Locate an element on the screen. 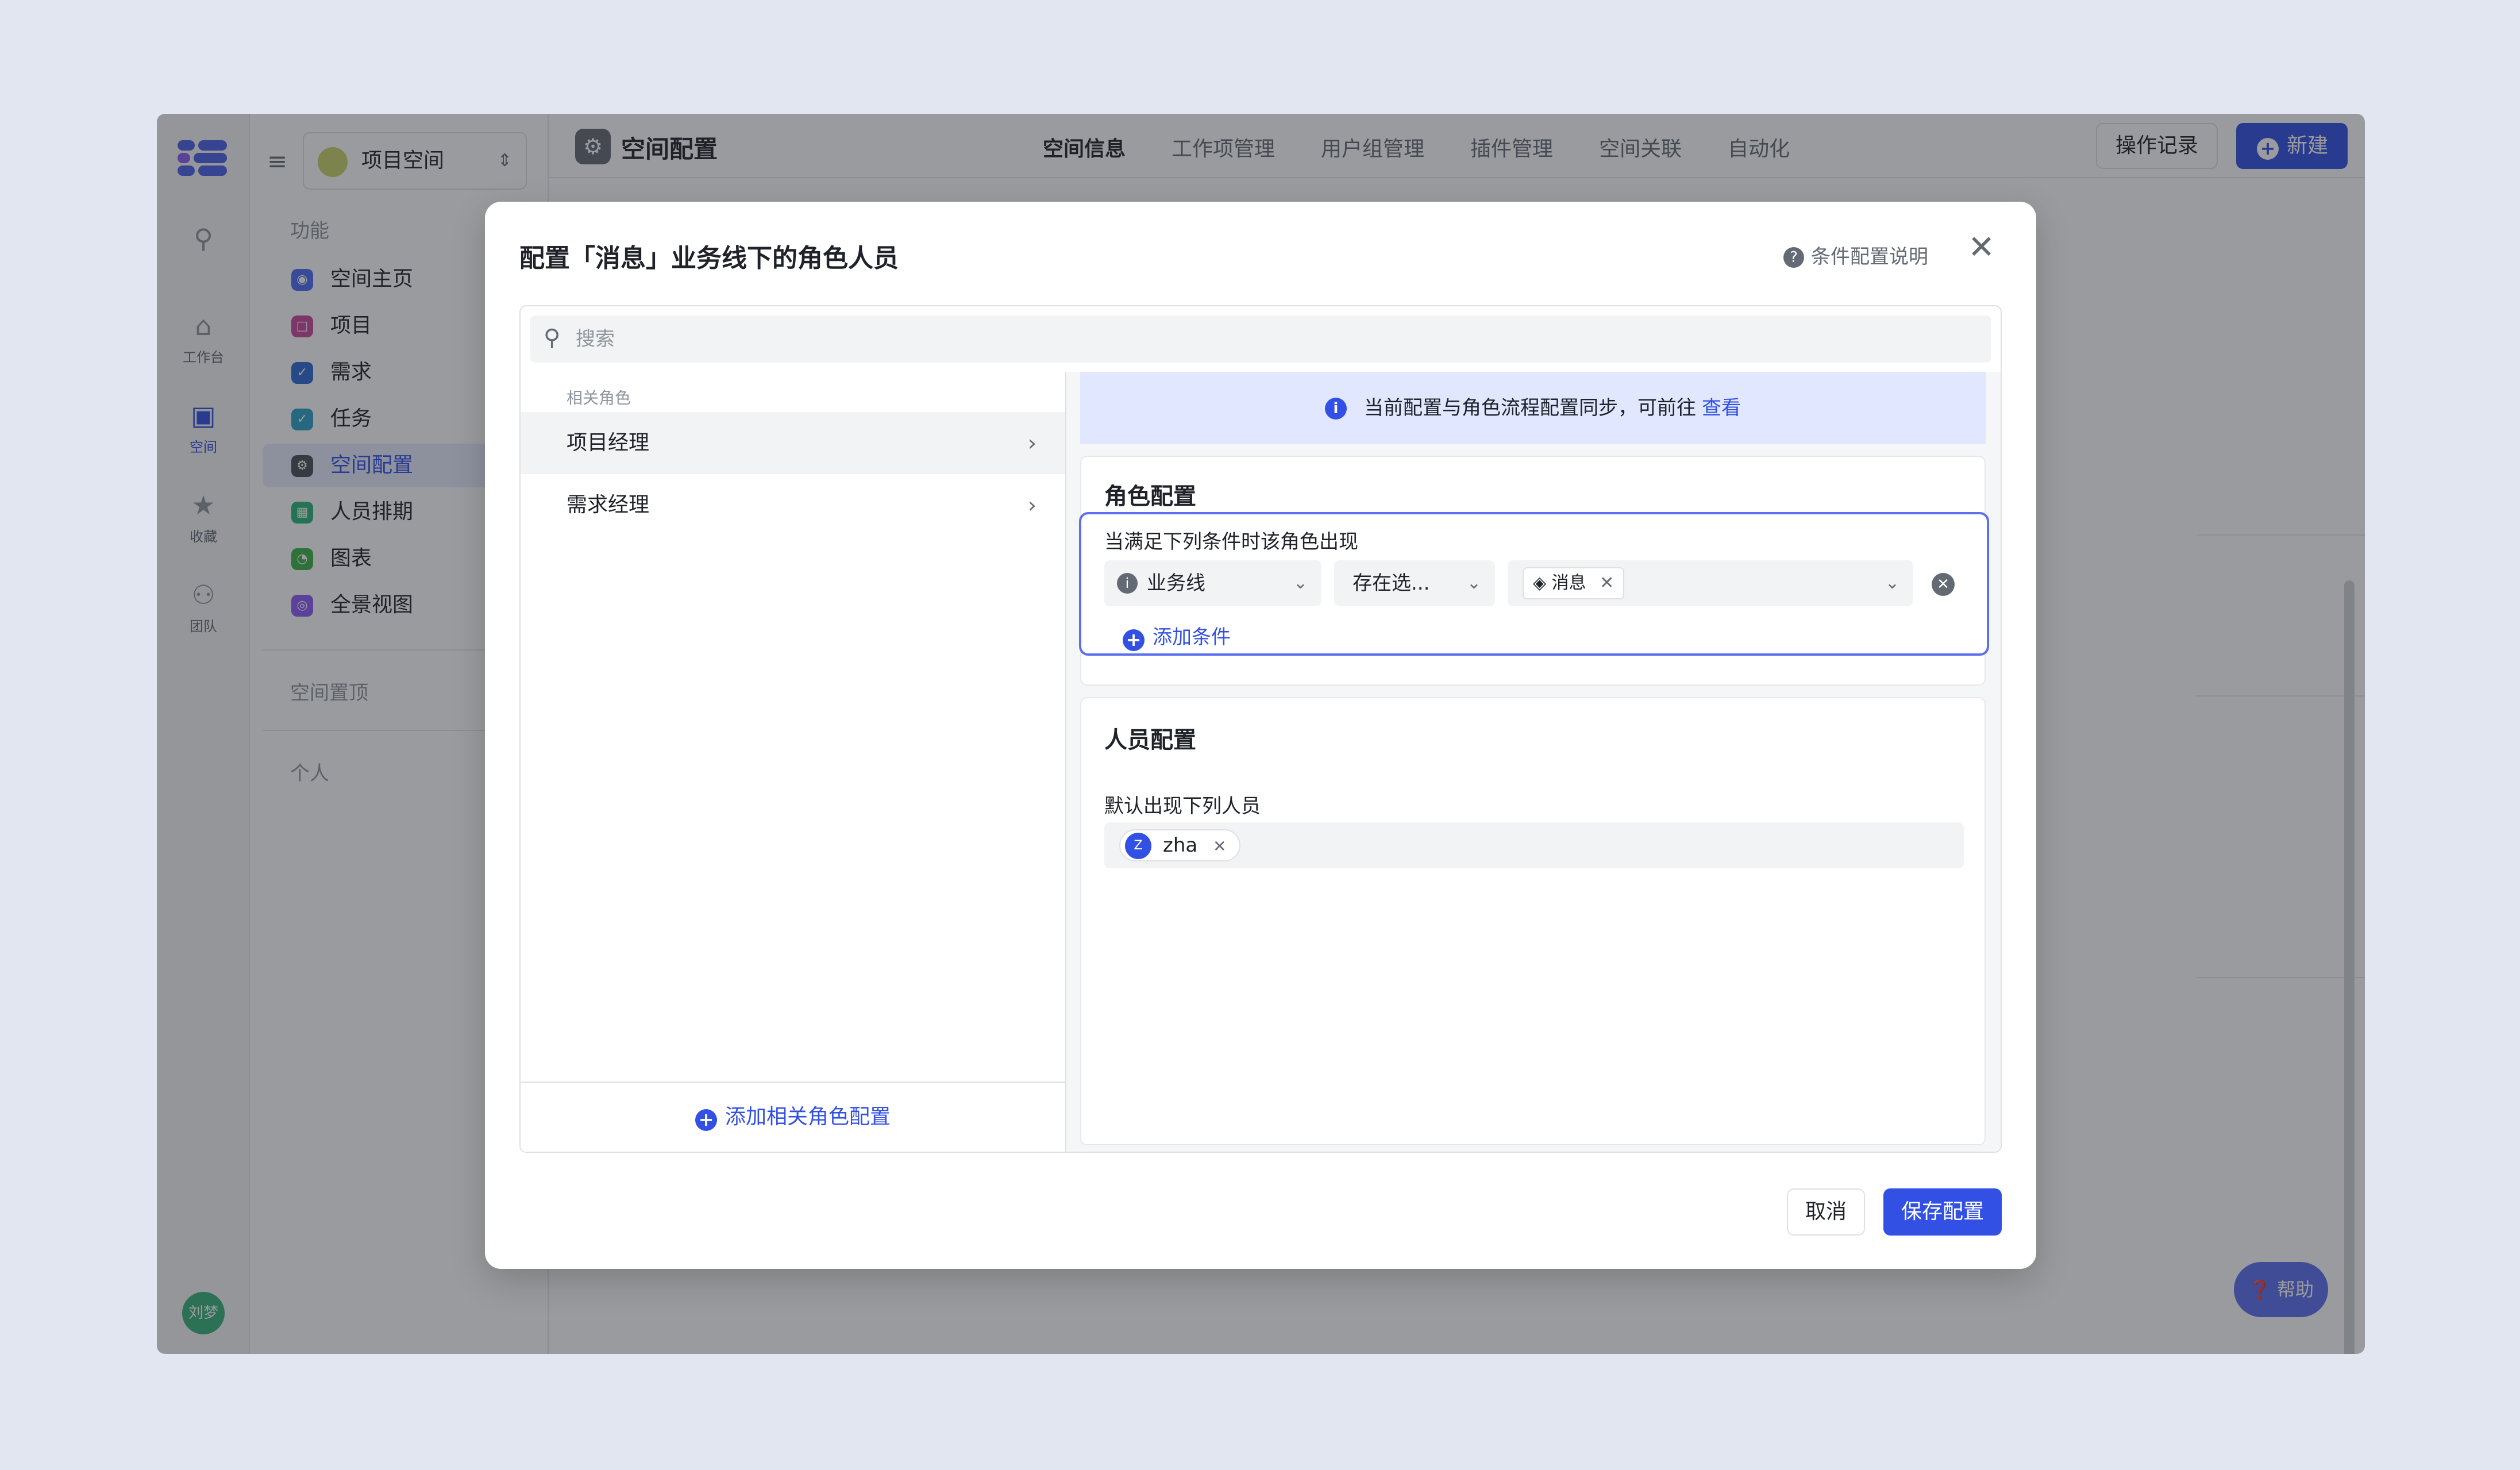 The width and height of the screenshot is (2520, 1470). people-config-title: 人员配置 is located at coordinates (1150, 740).